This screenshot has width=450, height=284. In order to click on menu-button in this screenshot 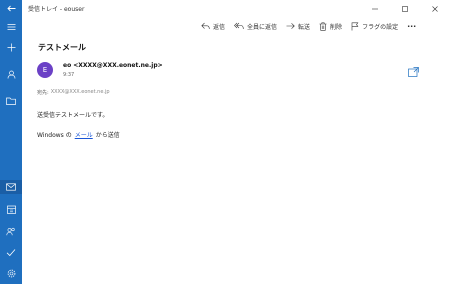, I will do `click(11, 27)`.